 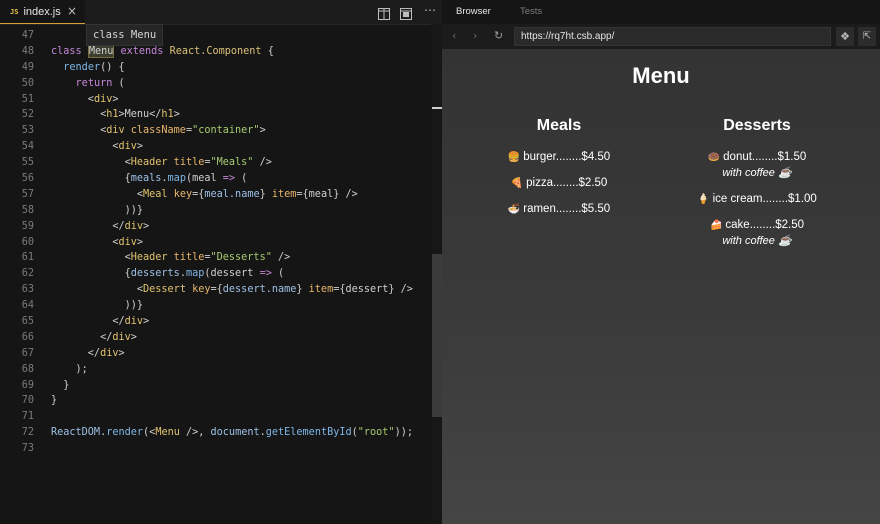 What do you see at coordinates (232, 194) in the screenshot?
I see `code-token: meal.name` at bounding box center [232, 194].